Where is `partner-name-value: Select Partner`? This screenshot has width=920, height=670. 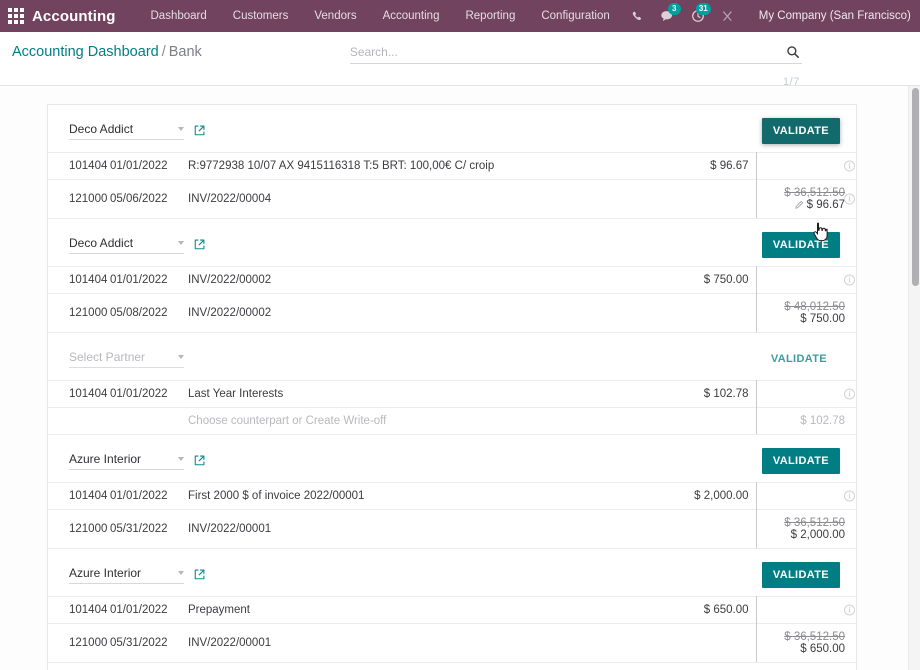
partner-name-value: Select Partner is located at coordinates (107, 356).